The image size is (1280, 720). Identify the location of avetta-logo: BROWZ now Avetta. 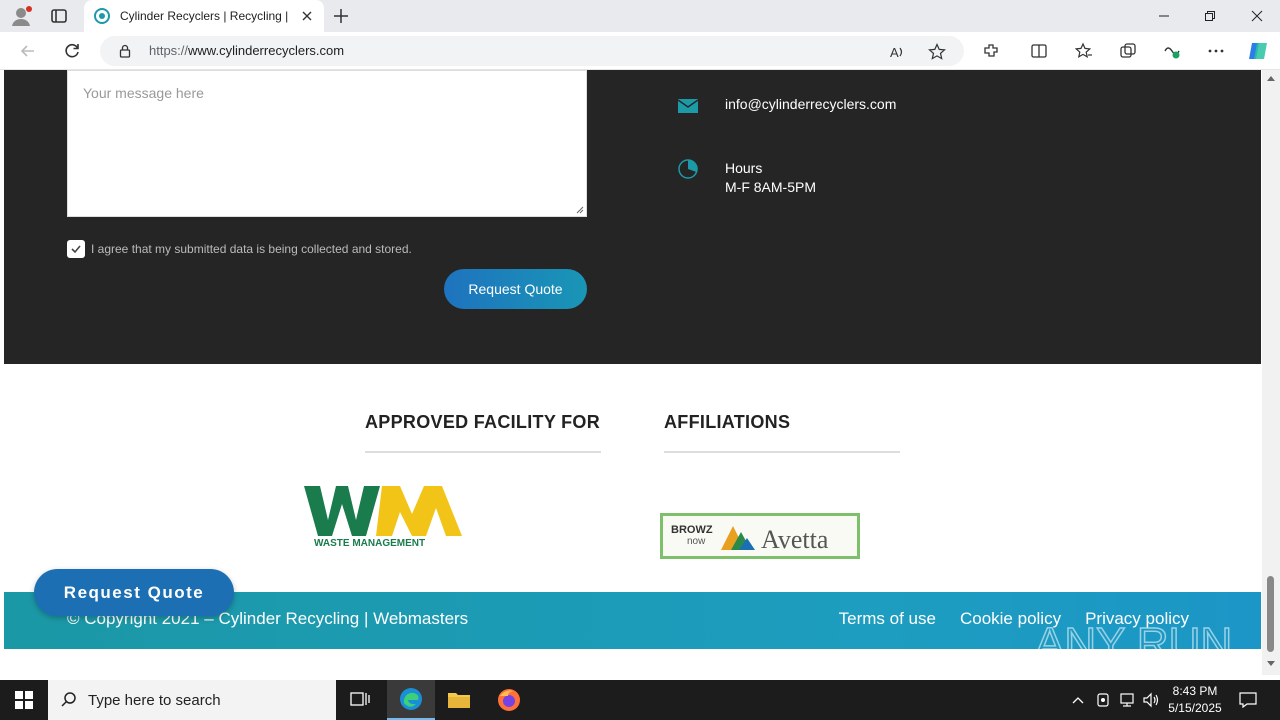
(760, 536).